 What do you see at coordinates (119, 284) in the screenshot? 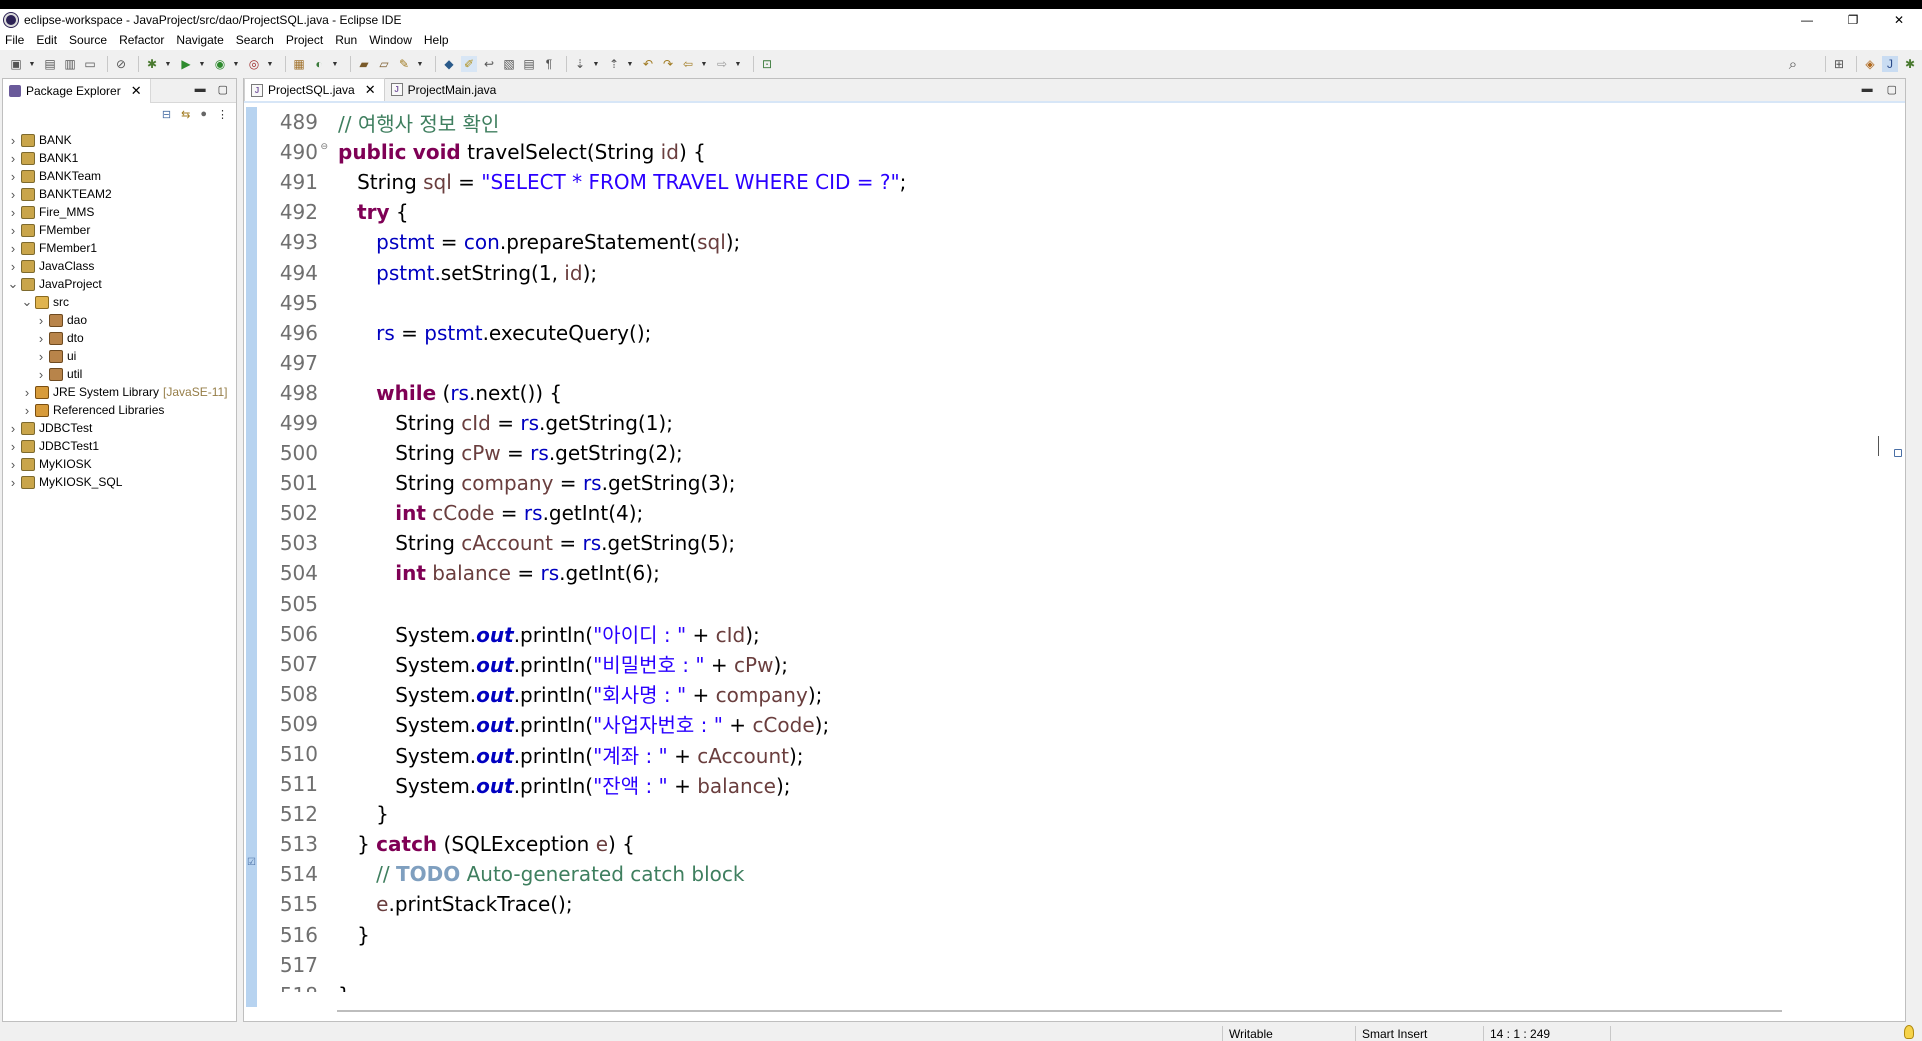
I see `tree-item: ⌄ JavaProject` at bounding box center [119, 284].